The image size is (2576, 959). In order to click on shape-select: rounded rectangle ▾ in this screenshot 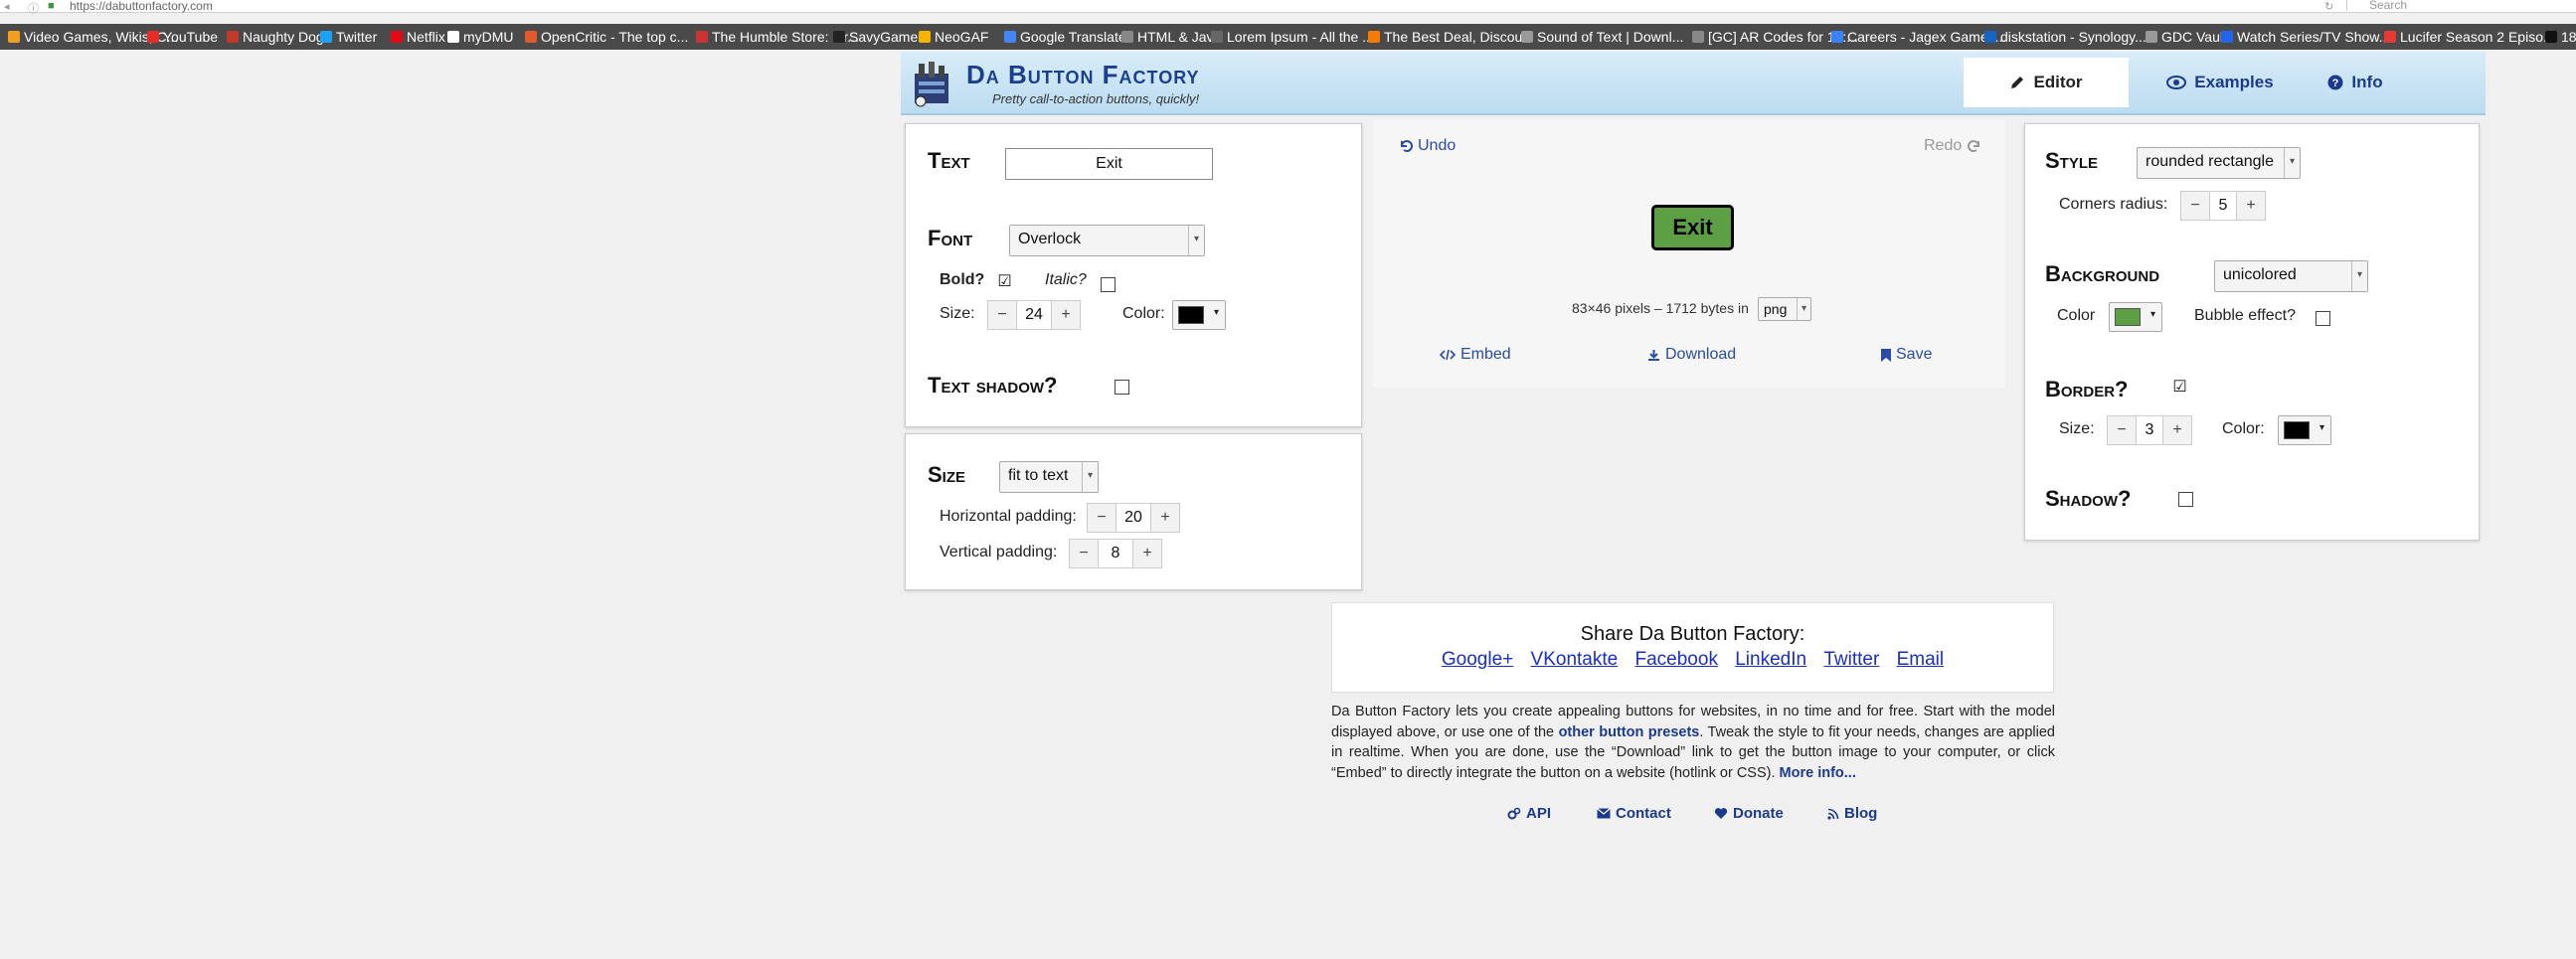, I will do `click(2219, 163)`.